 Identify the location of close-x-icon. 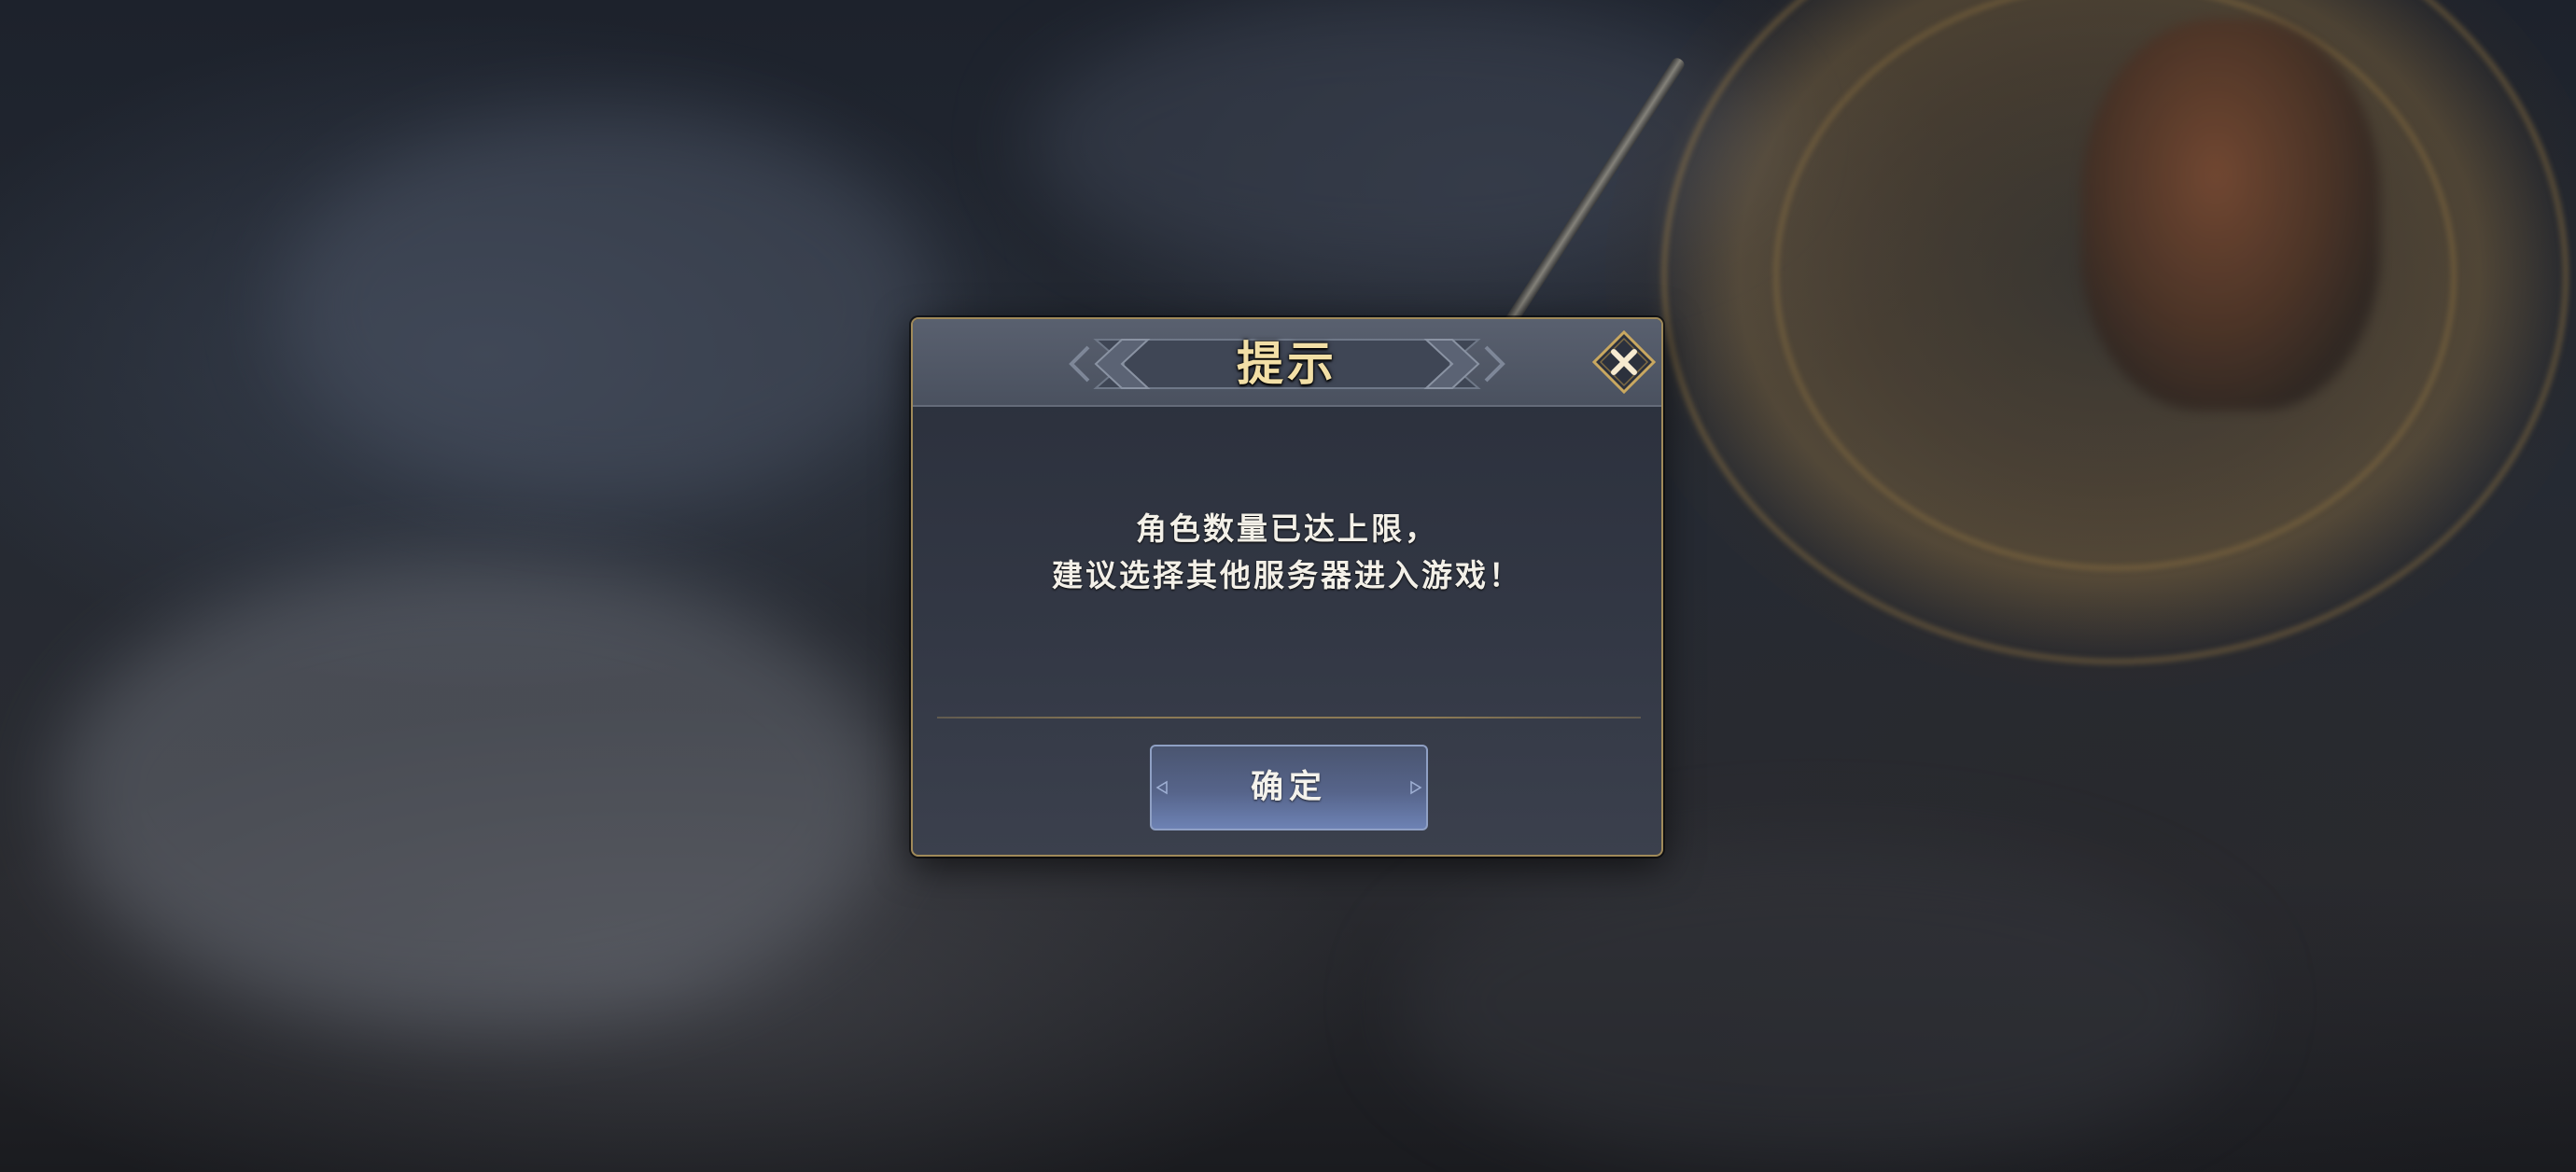
(1624, 362).